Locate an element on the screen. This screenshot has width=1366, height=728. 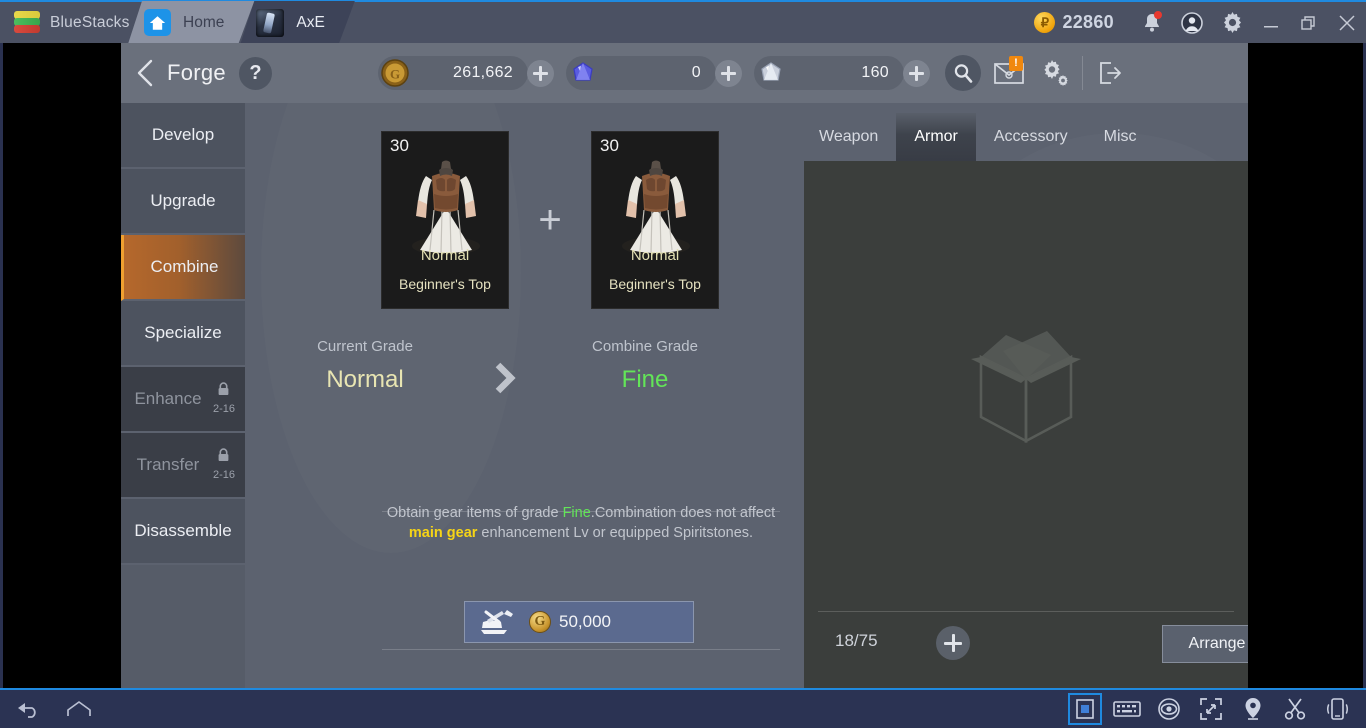
minimize-icon is located at coordinates (1271, 22).